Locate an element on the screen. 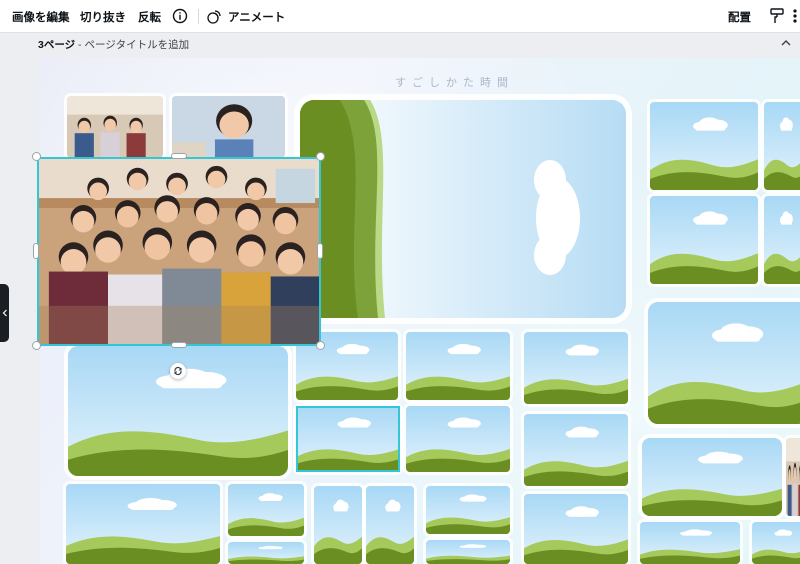 This screenshot has width=800, height=564. resize-handle-top-right is located at coordinates (320, 156).